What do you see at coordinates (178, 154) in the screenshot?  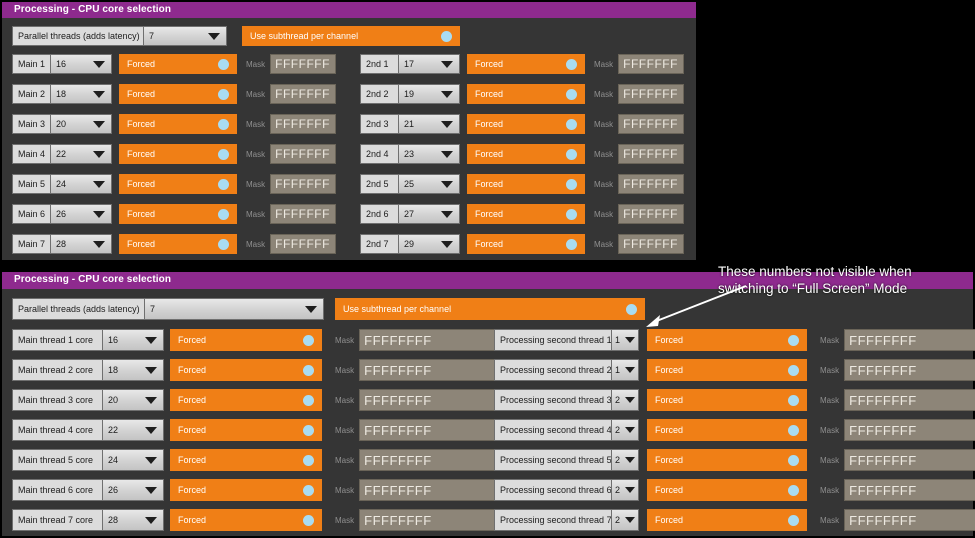 I see `top-main-forced-toggle-4: Forced` at bounding box center [178, 154].